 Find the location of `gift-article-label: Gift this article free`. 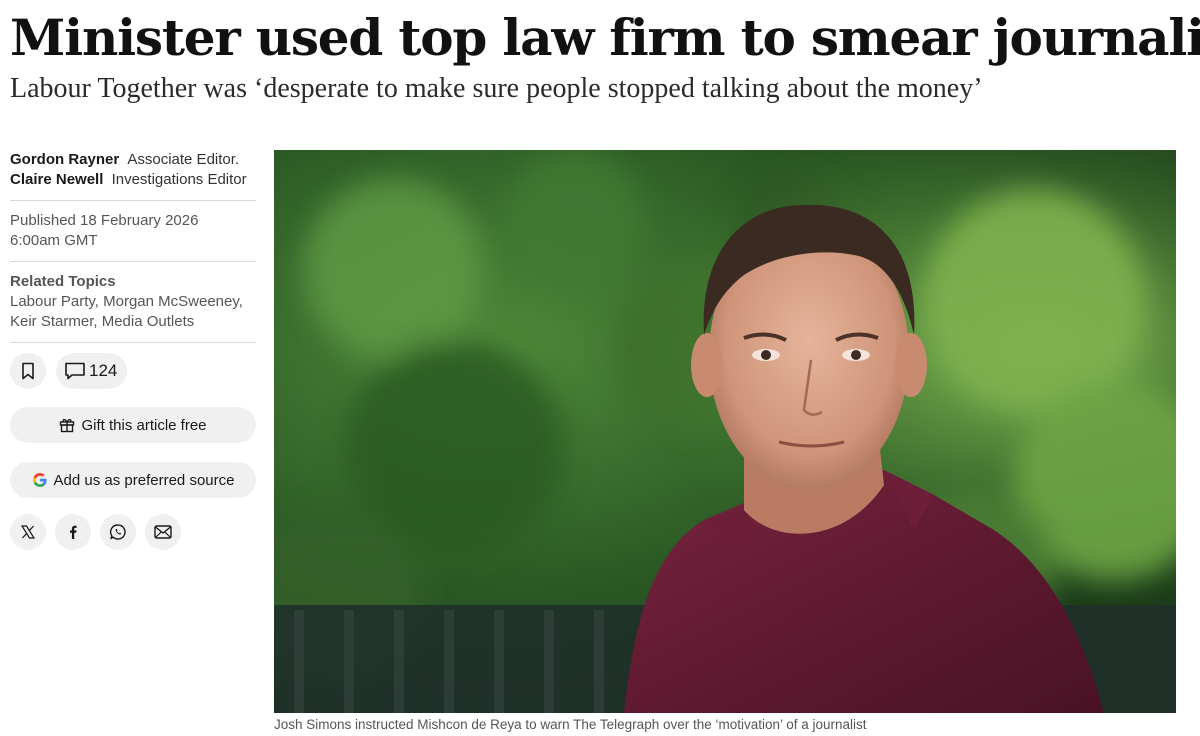

gift-article-label: Gift this article free is located at coordinates (144, 425).